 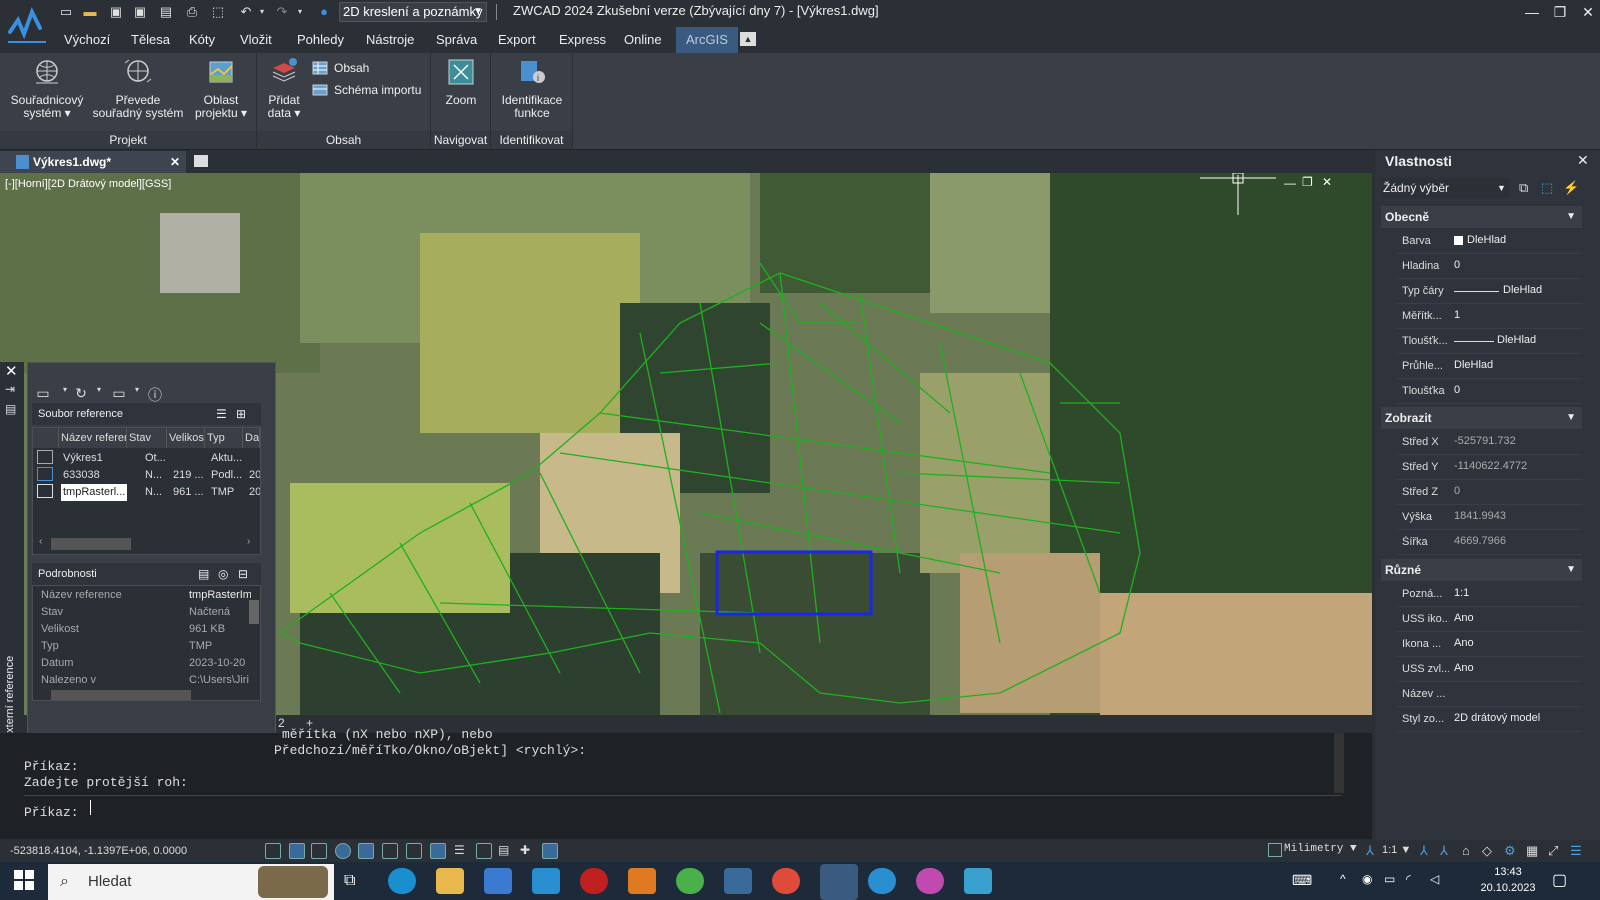 I want to click on store-icon, so click(x=498, y=881).